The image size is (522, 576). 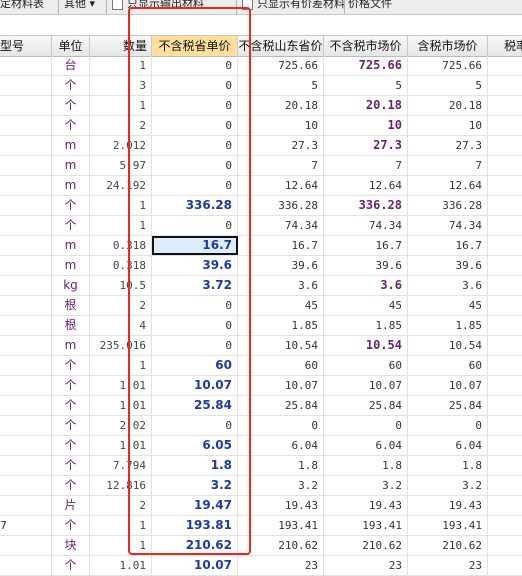 I want to click on incl-tax-market-price-cell: 10, so click(x=448, y=125).